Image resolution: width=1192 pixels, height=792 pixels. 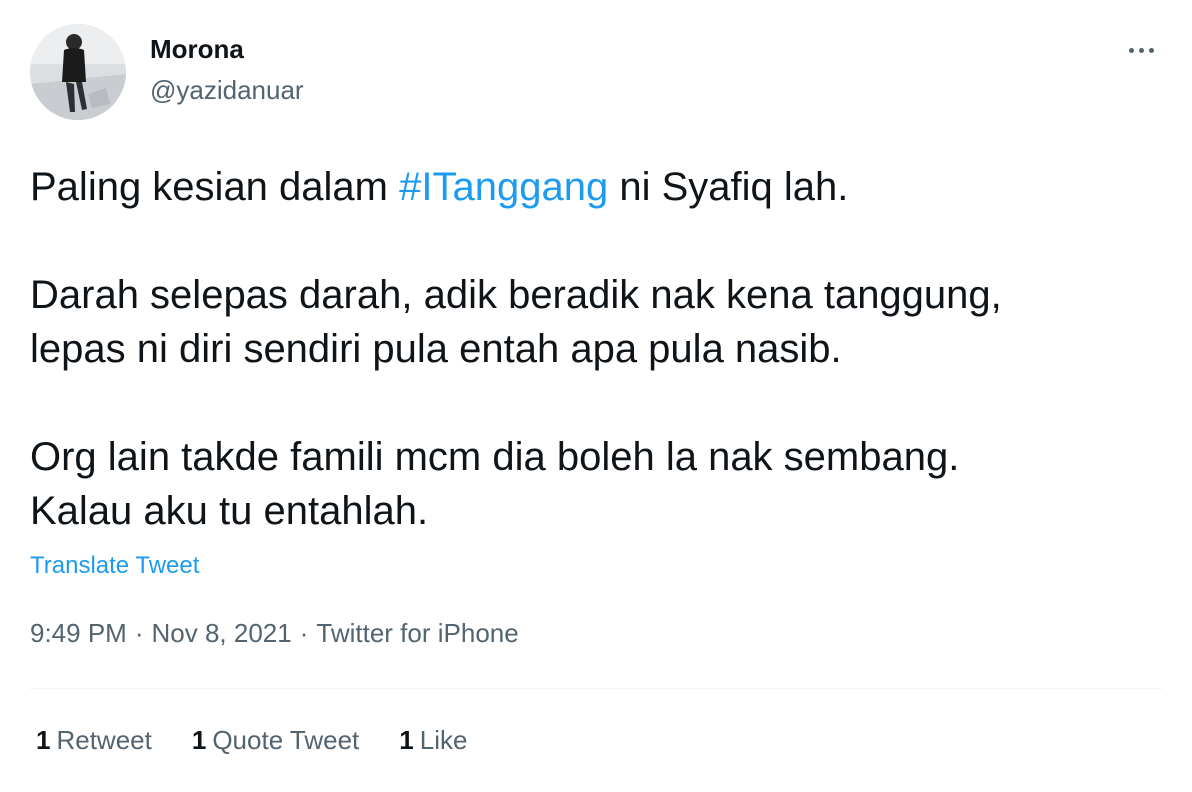 I want to click on quote-tweet-count-link: 1 Quote Tweet, so click(x=275, y=740).